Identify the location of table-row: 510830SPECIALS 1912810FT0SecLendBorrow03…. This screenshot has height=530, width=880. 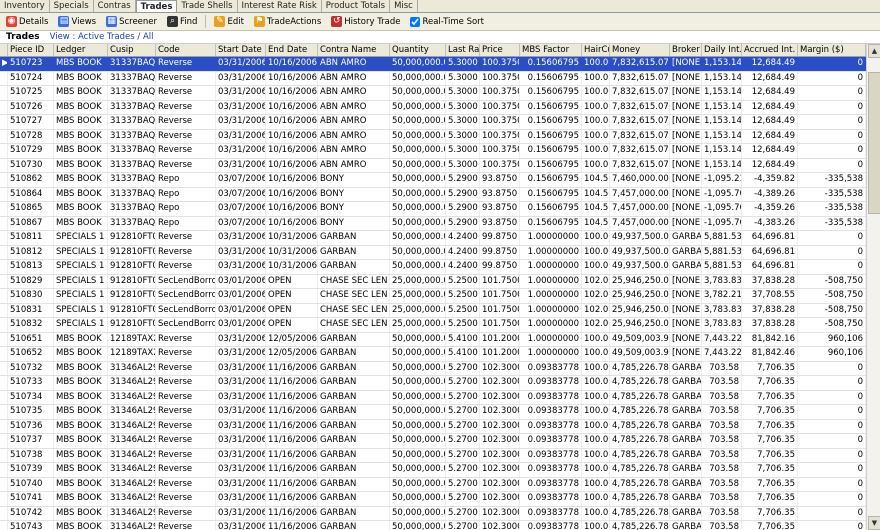
(433, 296).